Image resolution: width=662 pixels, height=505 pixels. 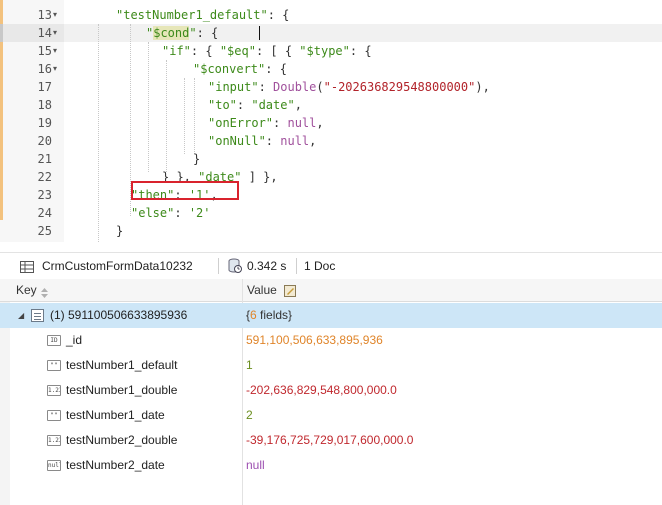 I want to click on code-punct: (, so click(x=320, y=87).